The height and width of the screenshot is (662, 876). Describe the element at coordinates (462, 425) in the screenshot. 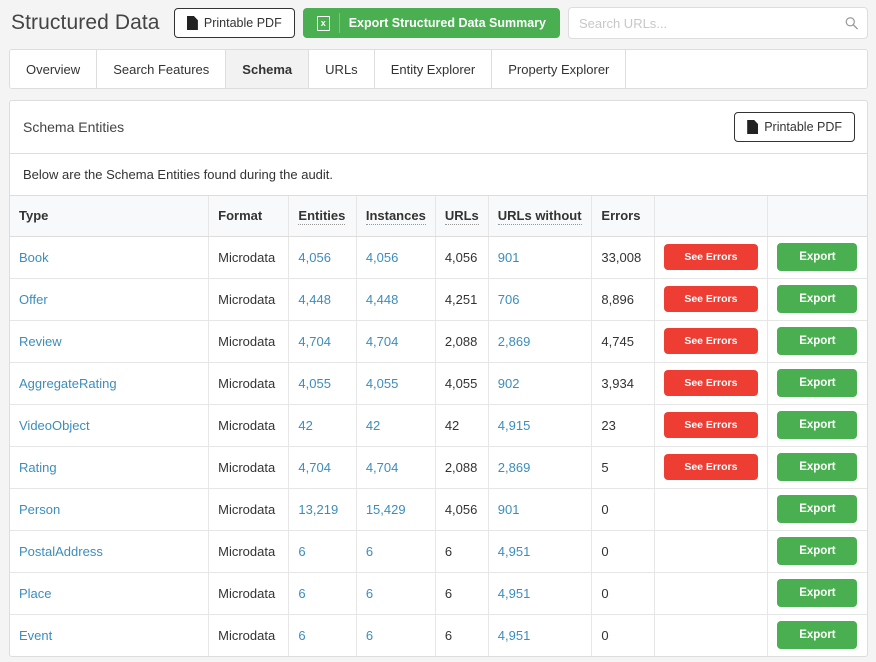

I see `cell-urls: 42` at that location.